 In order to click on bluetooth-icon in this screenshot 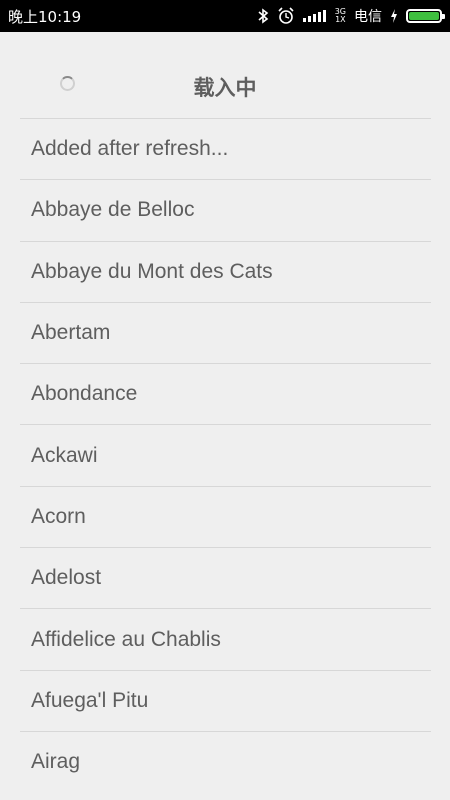, I will do `click(263, 16)`.